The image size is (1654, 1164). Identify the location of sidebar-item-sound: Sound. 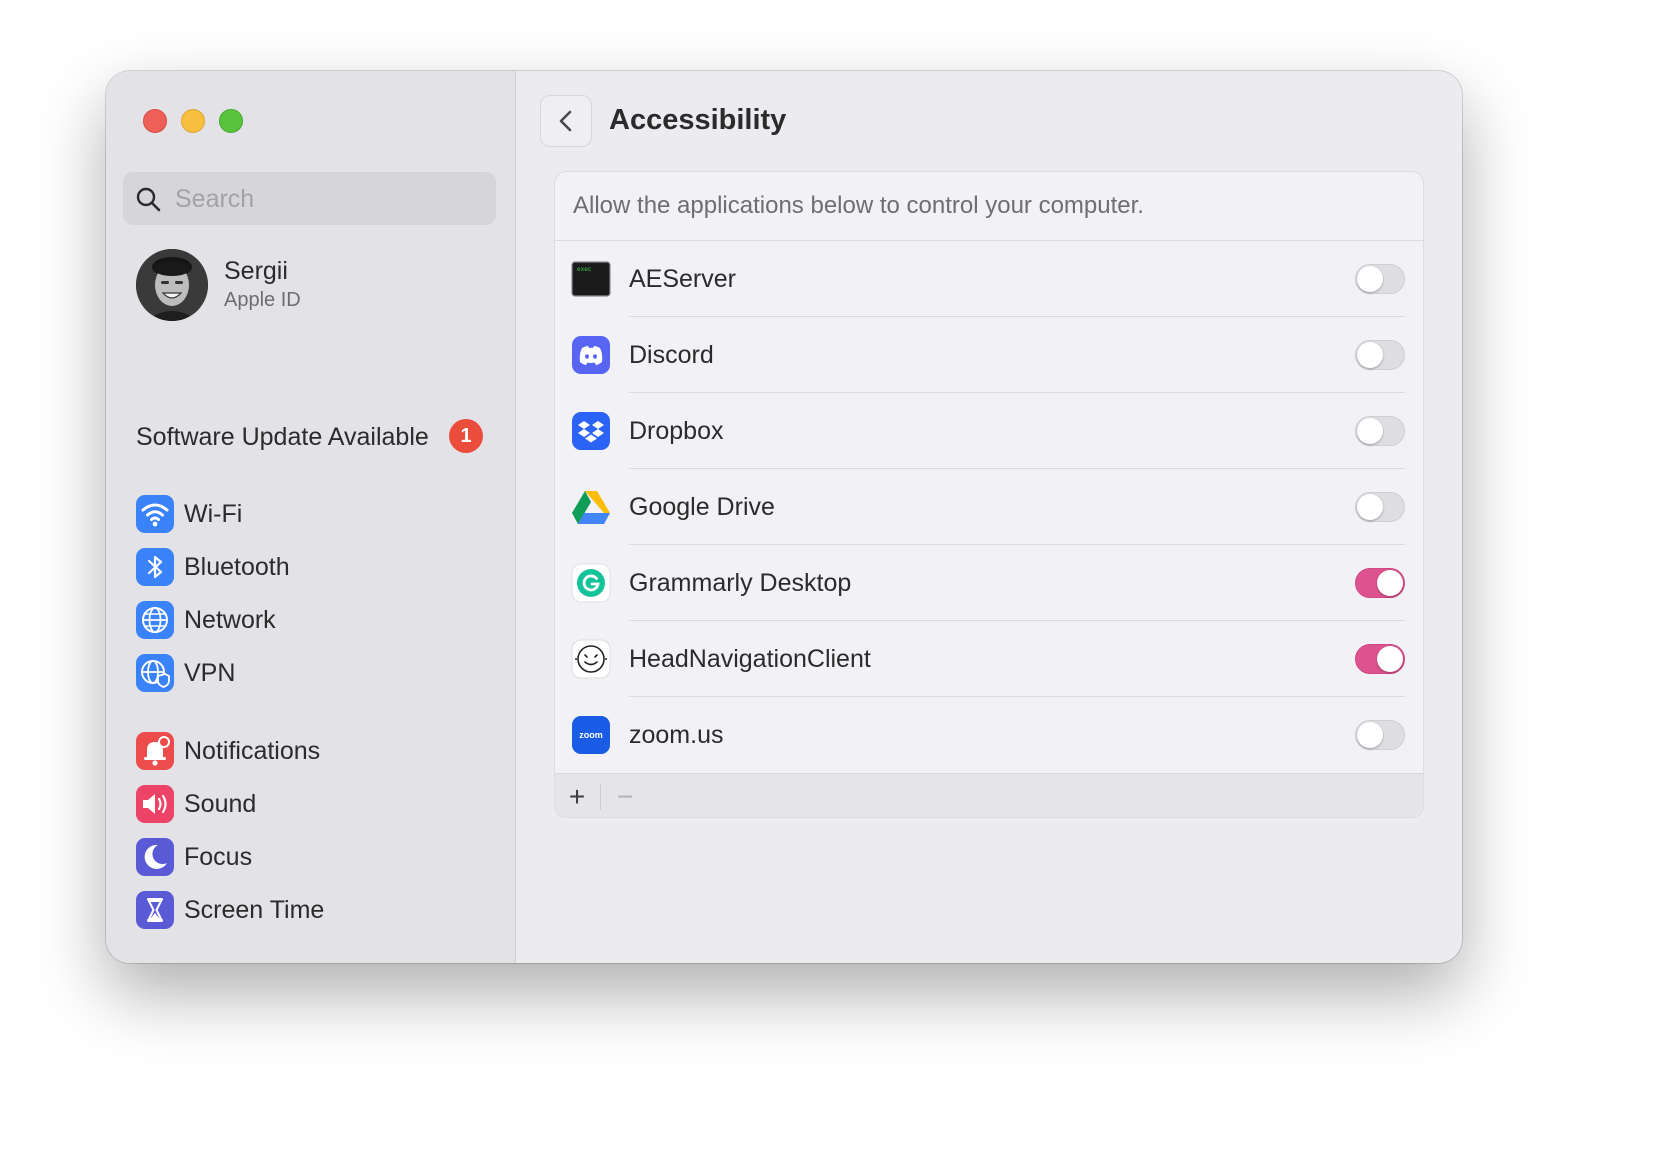
(311, 805).